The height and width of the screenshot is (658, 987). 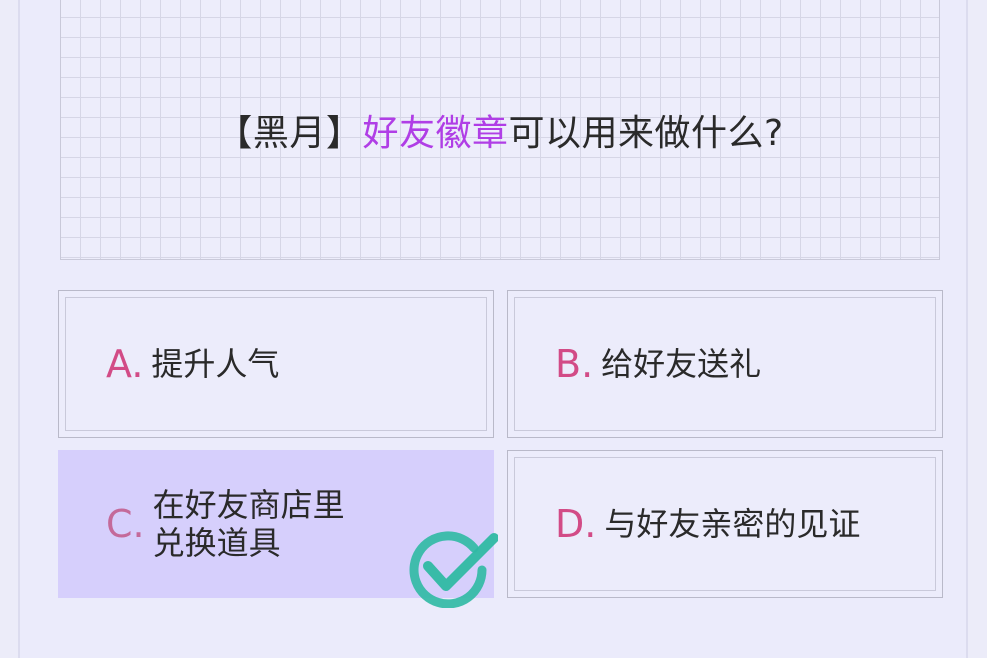 I want to click on question-text: 【黑月】好友徽章可以用来做什么?, so click(x=499, y=130).